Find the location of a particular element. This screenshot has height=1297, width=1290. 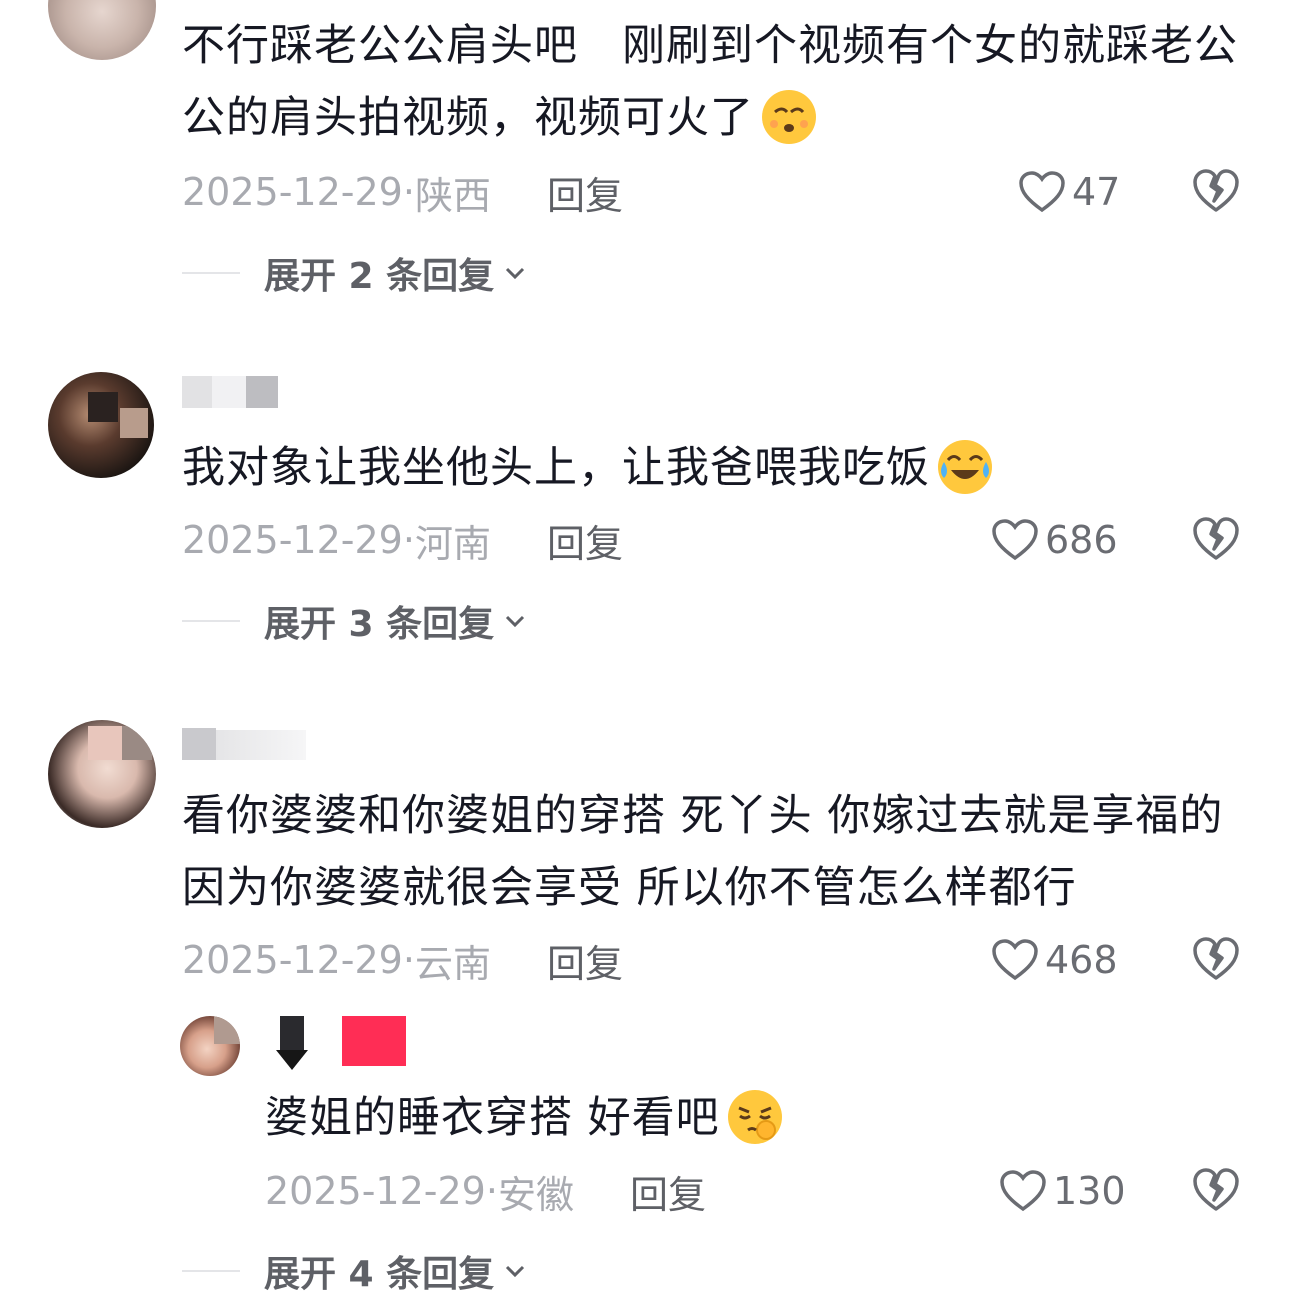

like-count: 47 is located at coordinates (1096, 192).